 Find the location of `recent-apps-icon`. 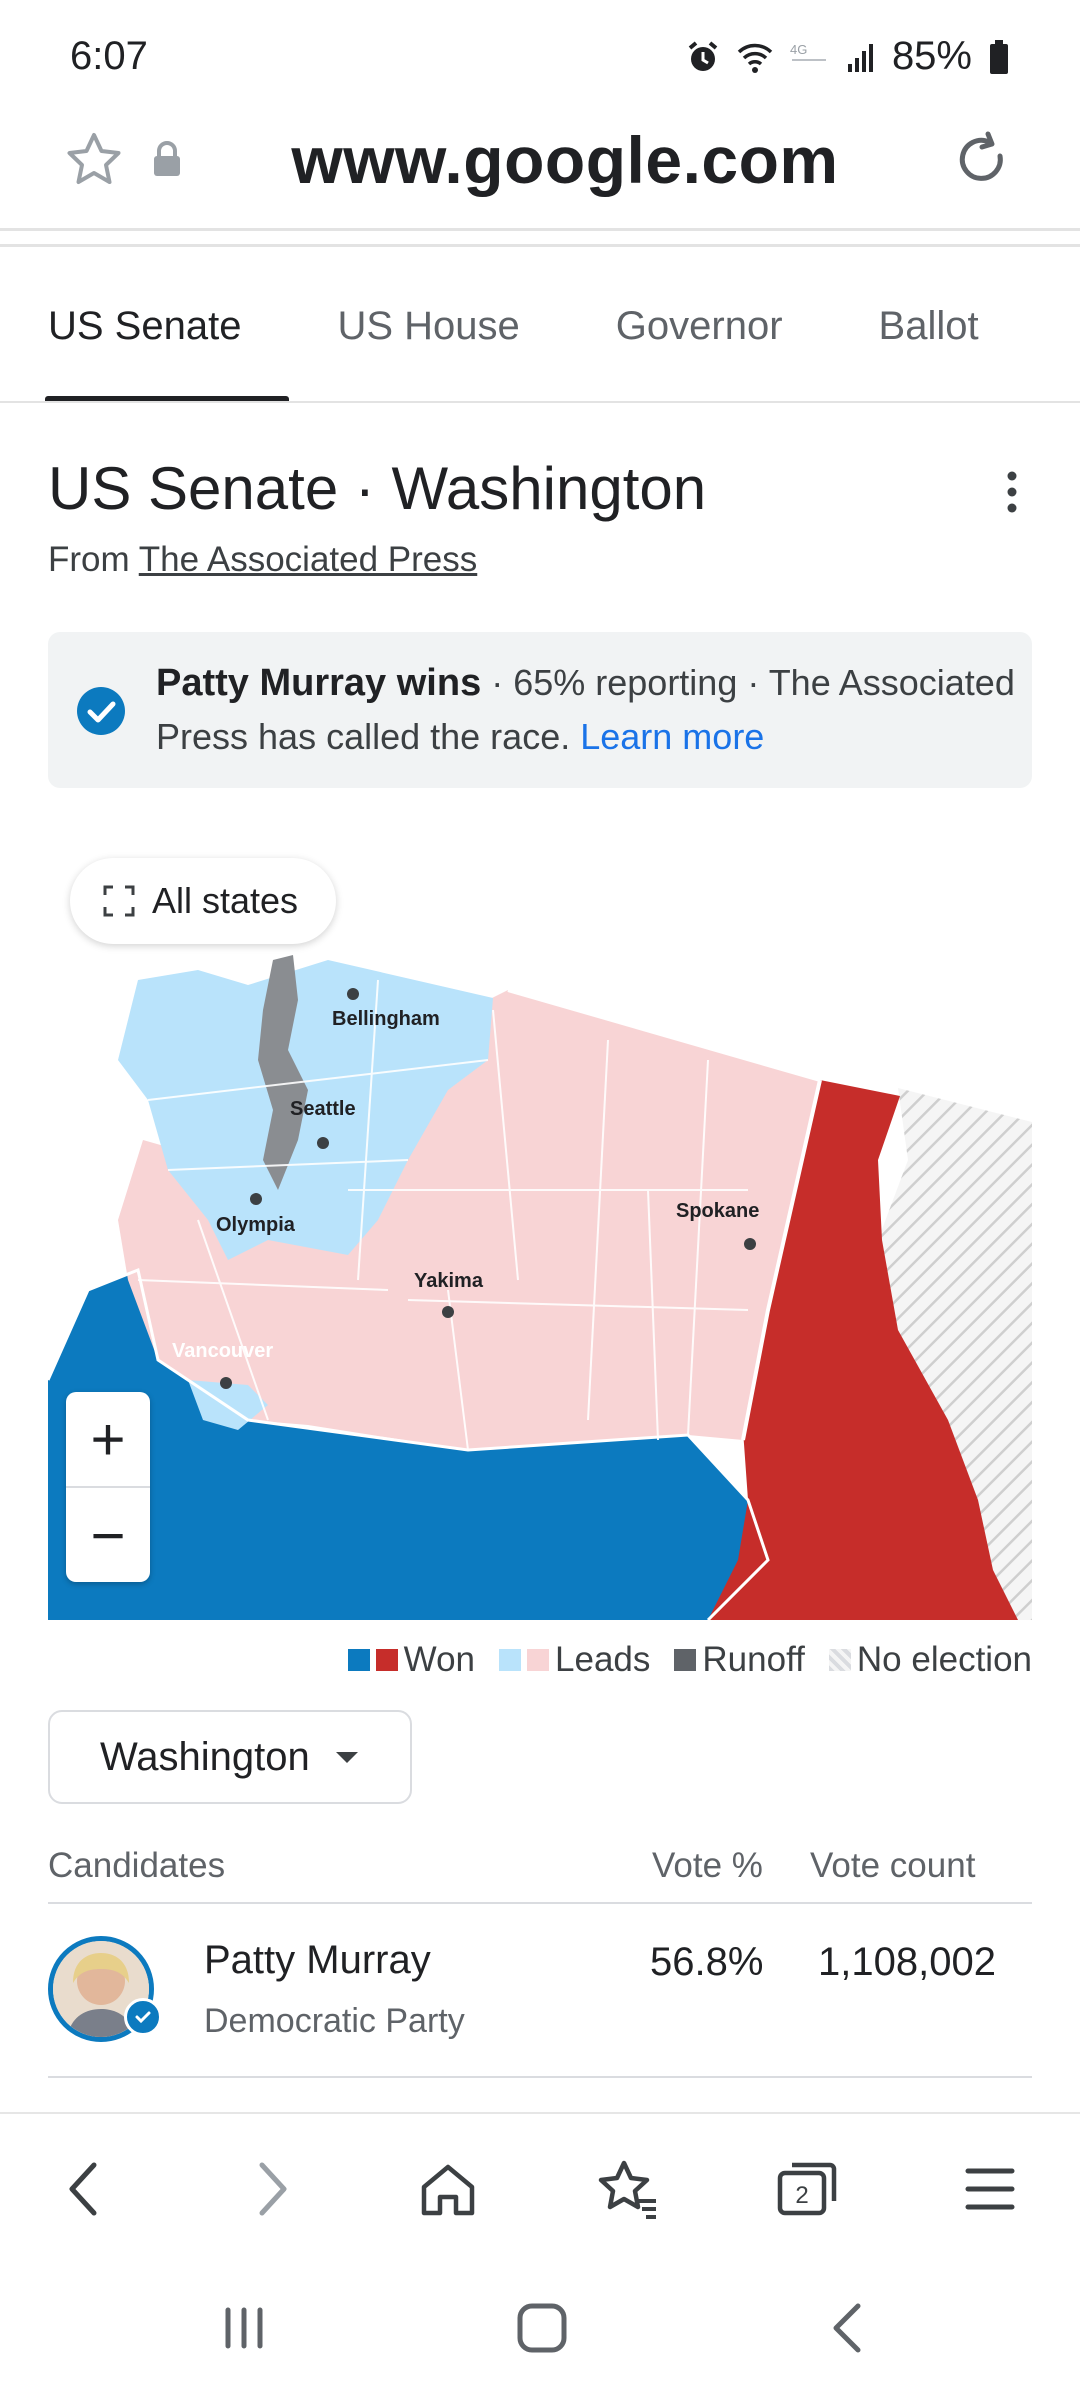

recent-apps-icon is located at coordinates (244, 2330).